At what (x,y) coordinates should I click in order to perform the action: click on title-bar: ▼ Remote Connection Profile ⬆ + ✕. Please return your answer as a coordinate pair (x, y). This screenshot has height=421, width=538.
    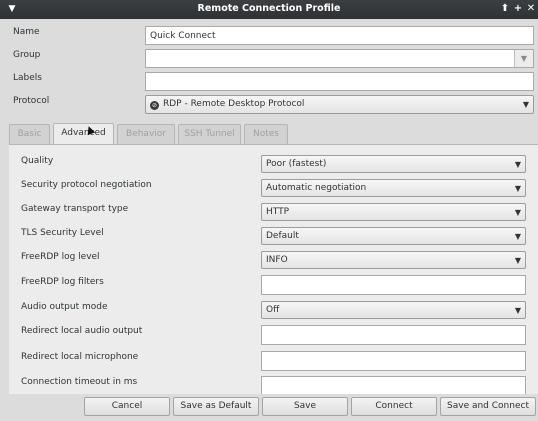
    Looking at the image, I should click on (269, 9).